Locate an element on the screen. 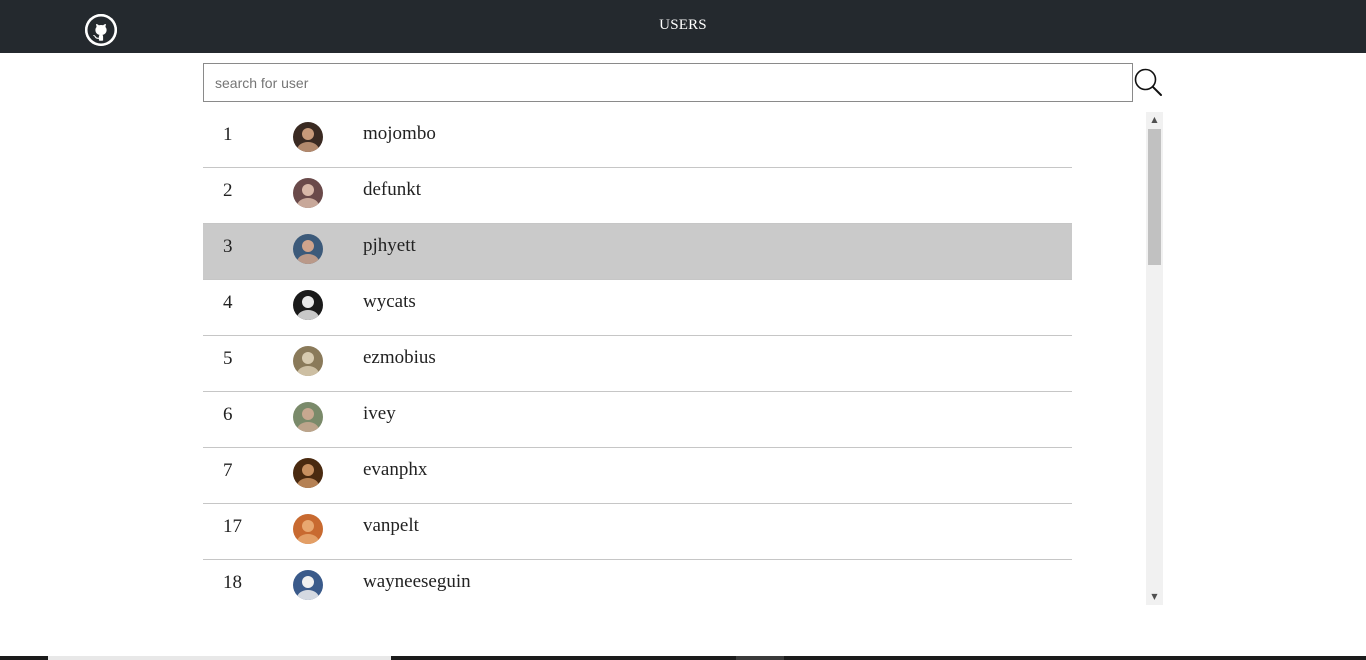 The width and height of the screenshot is (1366, 660). user-login: ezmobius is located at coordinates (399, 357).